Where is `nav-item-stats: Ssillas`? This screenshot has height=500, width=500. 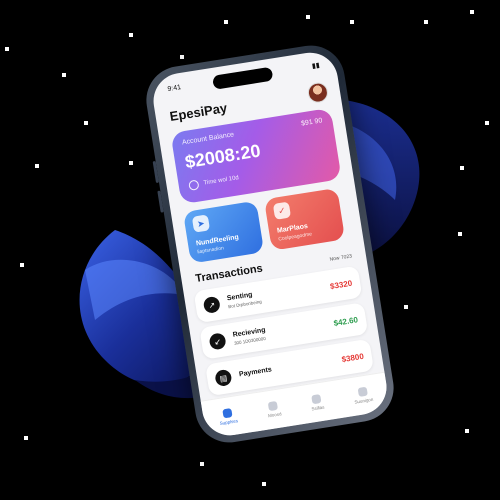
nav-item-stats: Ssillas is located at coordinates (317, 402).